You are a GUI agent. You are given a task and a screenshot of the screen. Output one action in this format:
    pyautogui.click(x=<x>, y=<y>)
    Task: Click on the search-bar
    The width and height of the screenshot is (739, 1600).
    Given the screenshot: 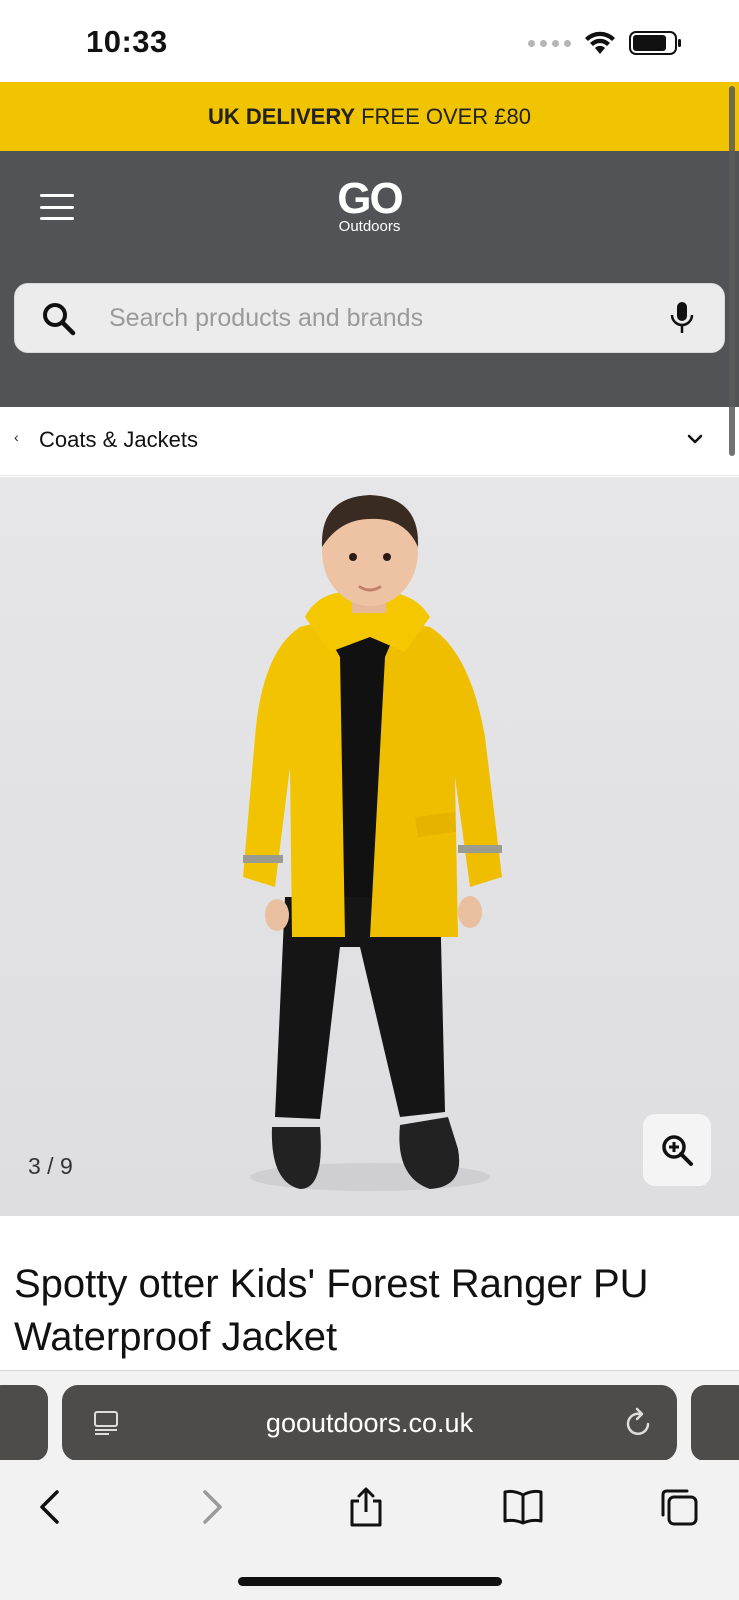 What is the action you would take?
    pyautogui.click(x=369, y=318)
    